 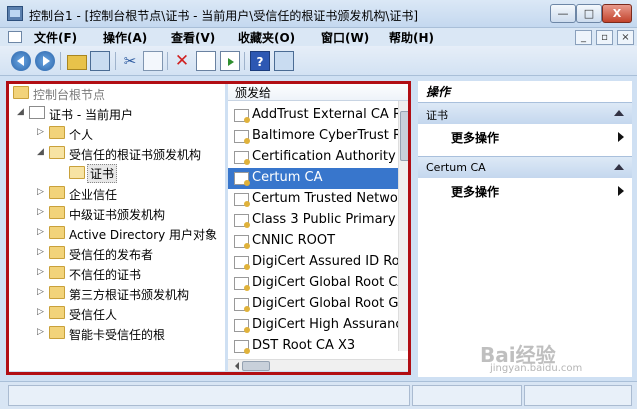 I want to click on show-hide-action-pane-icon, so click(x=284, y=61).